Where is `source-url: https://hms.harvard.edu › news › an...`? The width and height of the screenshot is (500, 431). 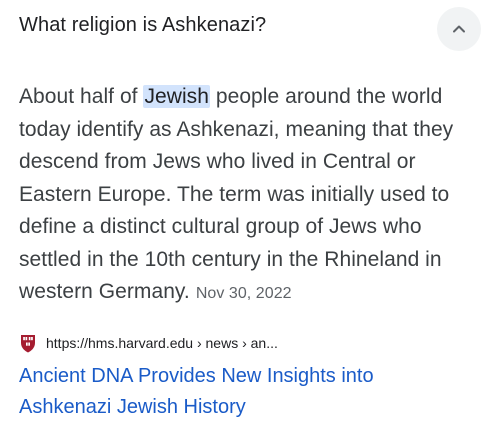 source-url: https://hms.harvard.edu › news › an... is located at coordinates (162, 343).